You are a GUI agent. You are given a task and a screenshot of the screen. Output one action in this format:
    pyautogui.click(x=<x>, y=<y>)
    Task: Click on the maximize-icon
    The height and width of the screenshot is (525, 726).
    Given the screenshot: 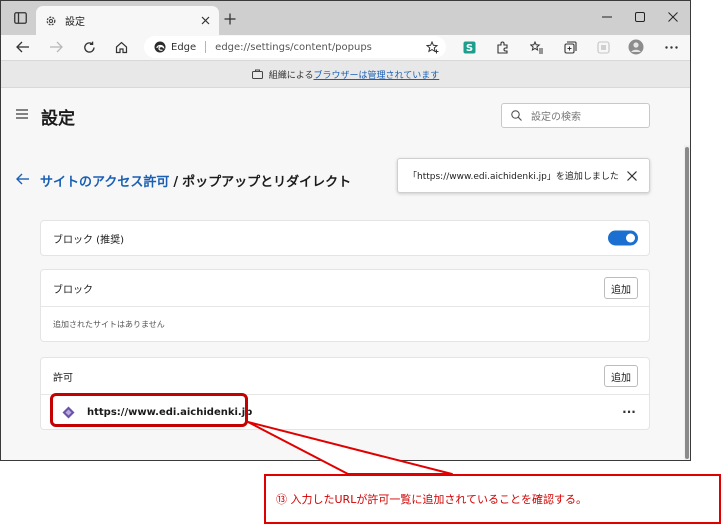 What is the action you would take?
    pyautogui.click(x=640, y=17)
    